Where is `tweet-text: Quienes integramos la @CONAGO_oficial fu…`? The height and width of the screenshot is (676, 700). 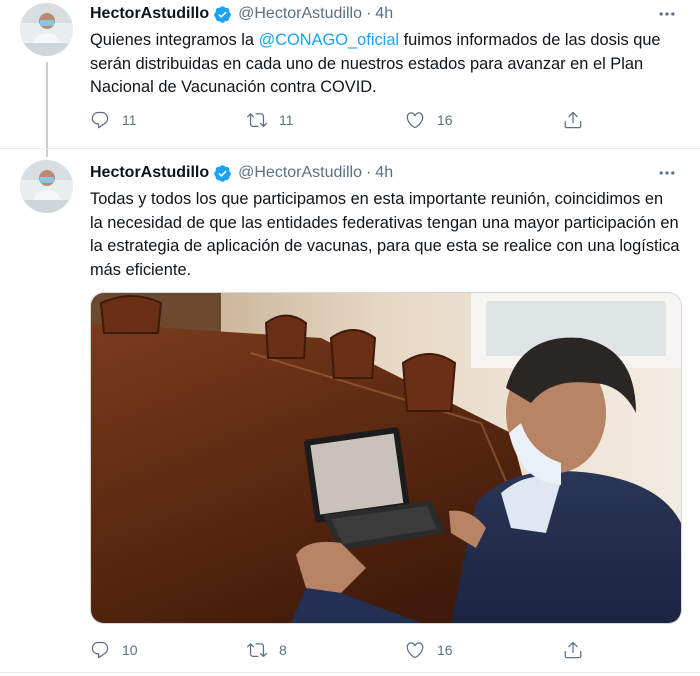
tweet-text: Quienes integramos la @CONAGO_oficial fu… is located at coordinates (385, 64).